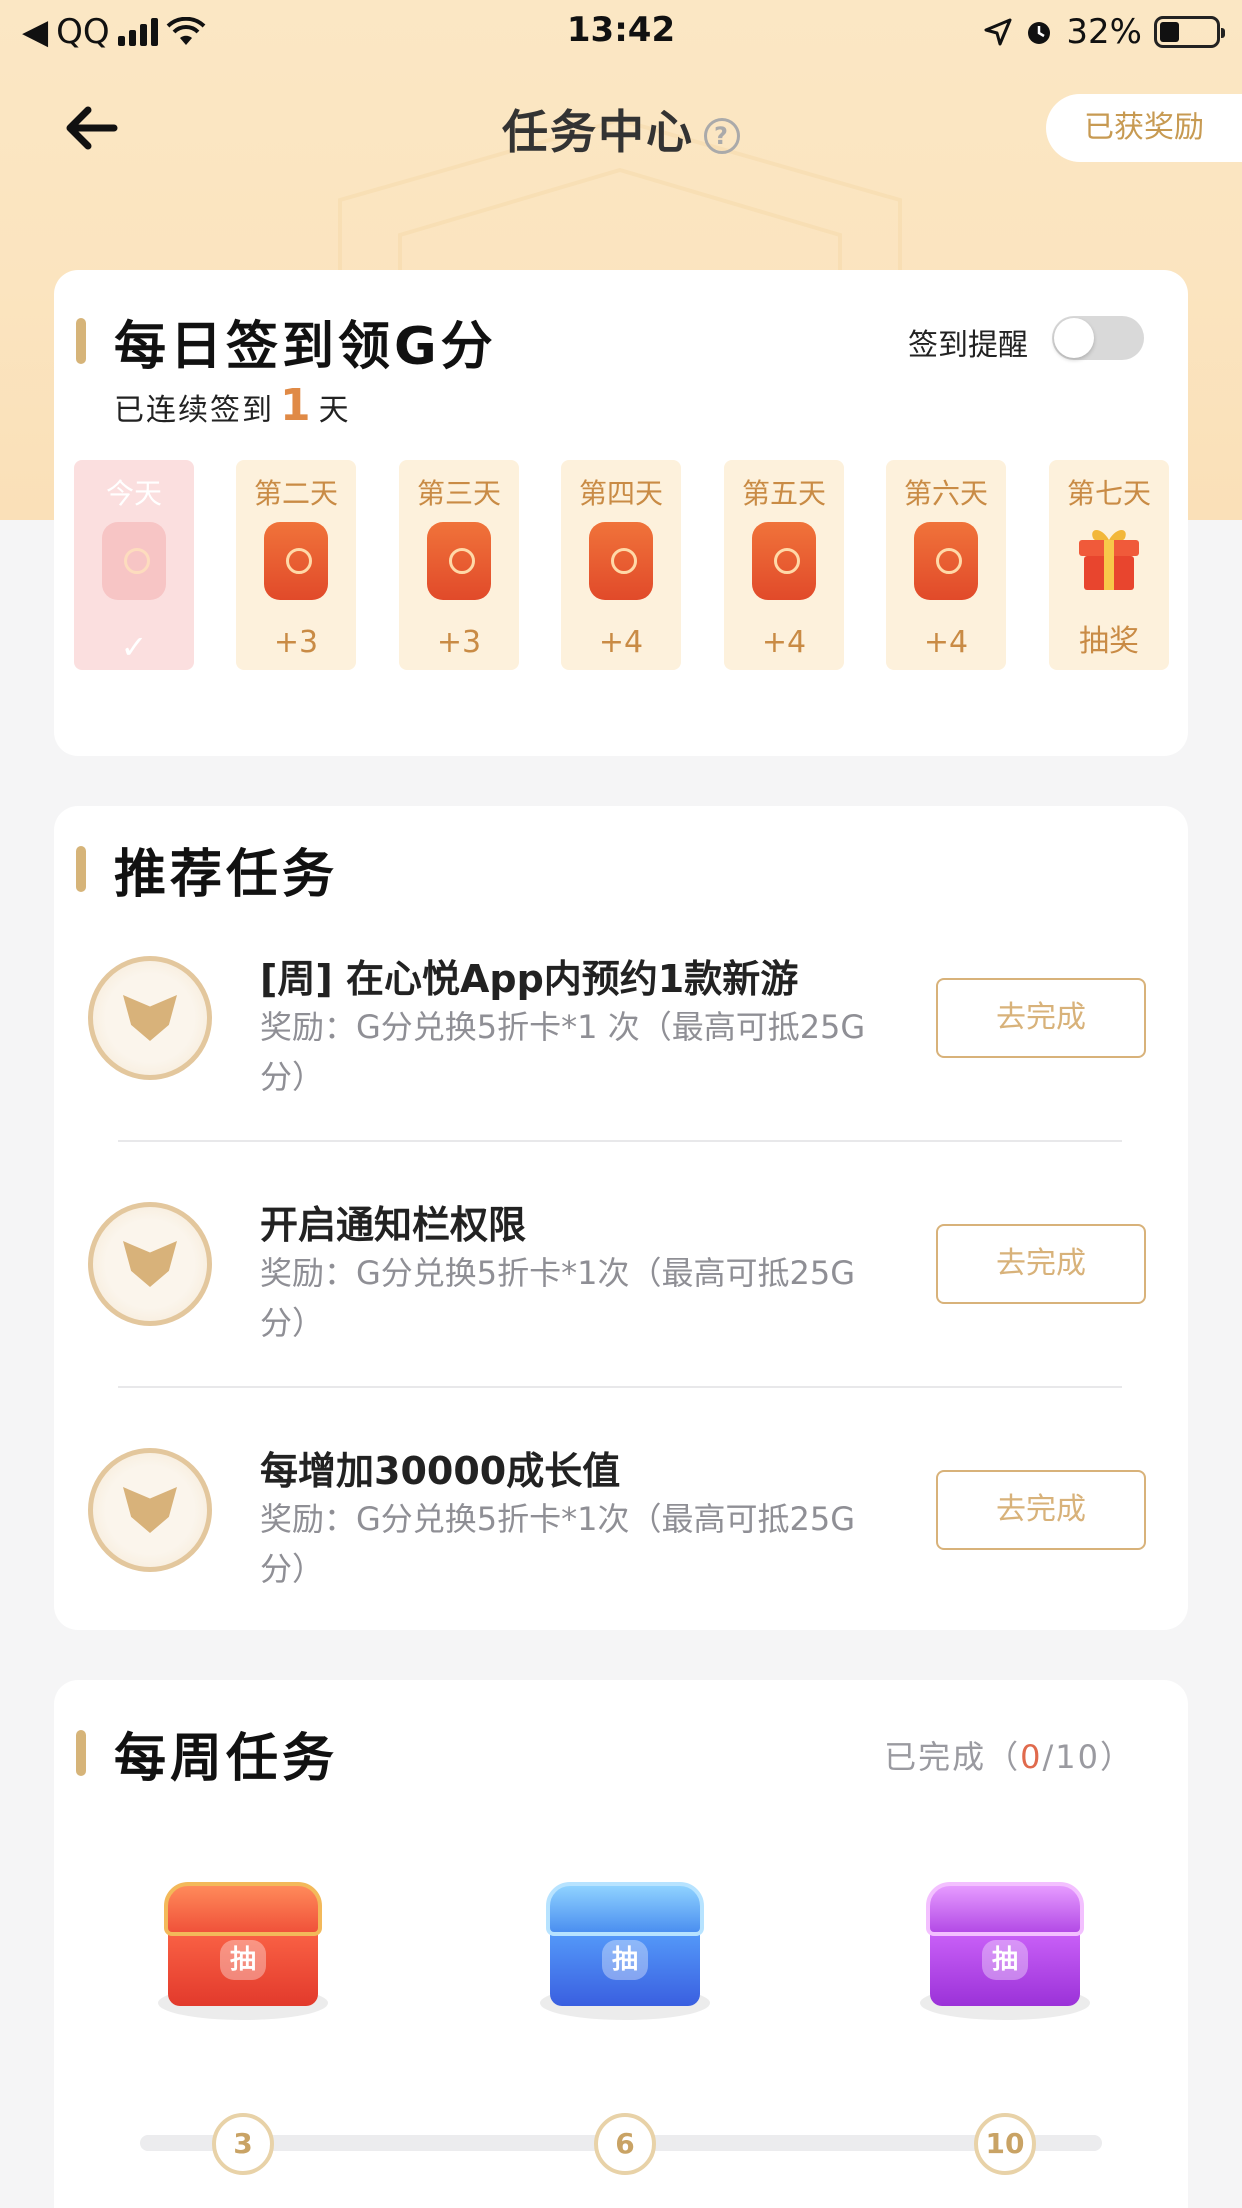 Image resolution: width=1242 pixels, height=2208 pixels. Describe the element at coordinates (998, 32) in the screenshot. I see `location-arrow-icon` at that location.